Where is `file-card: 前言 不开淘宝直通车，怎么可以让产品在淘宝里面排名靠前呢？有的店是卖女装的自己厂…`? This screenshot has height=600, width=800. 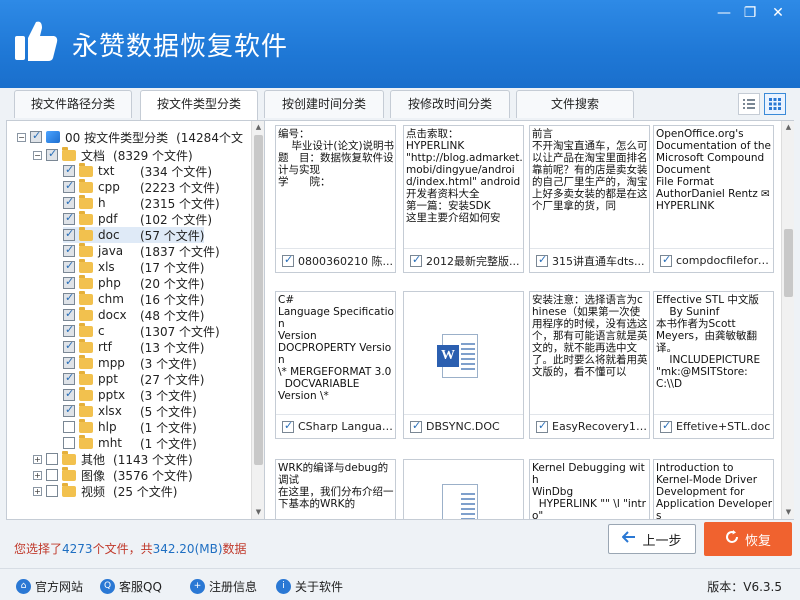
file-card: 前言 不开淘宝直通车，怎么可以让产品在淘宝里面排名靠前呢？有的店是卖女装的自己厂… is located at coordinates (589, 199).